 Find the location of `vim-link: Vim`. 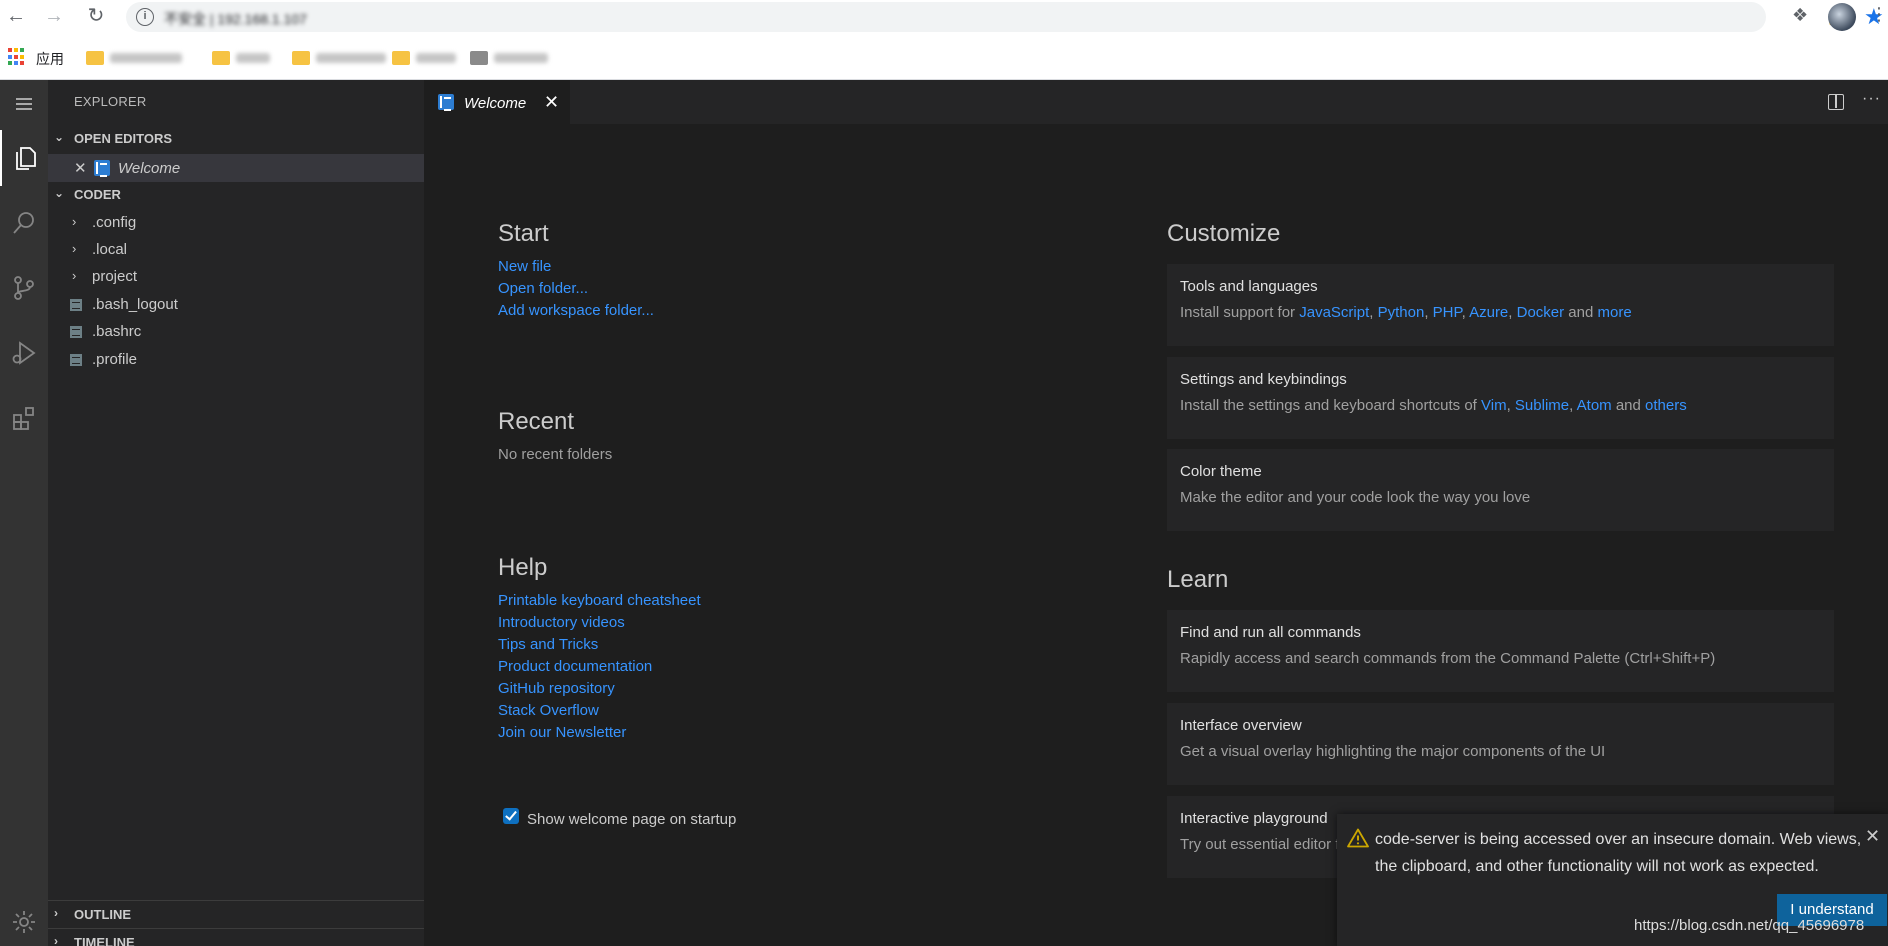

vim-link: Vim is located at coordinates (1494, 405).